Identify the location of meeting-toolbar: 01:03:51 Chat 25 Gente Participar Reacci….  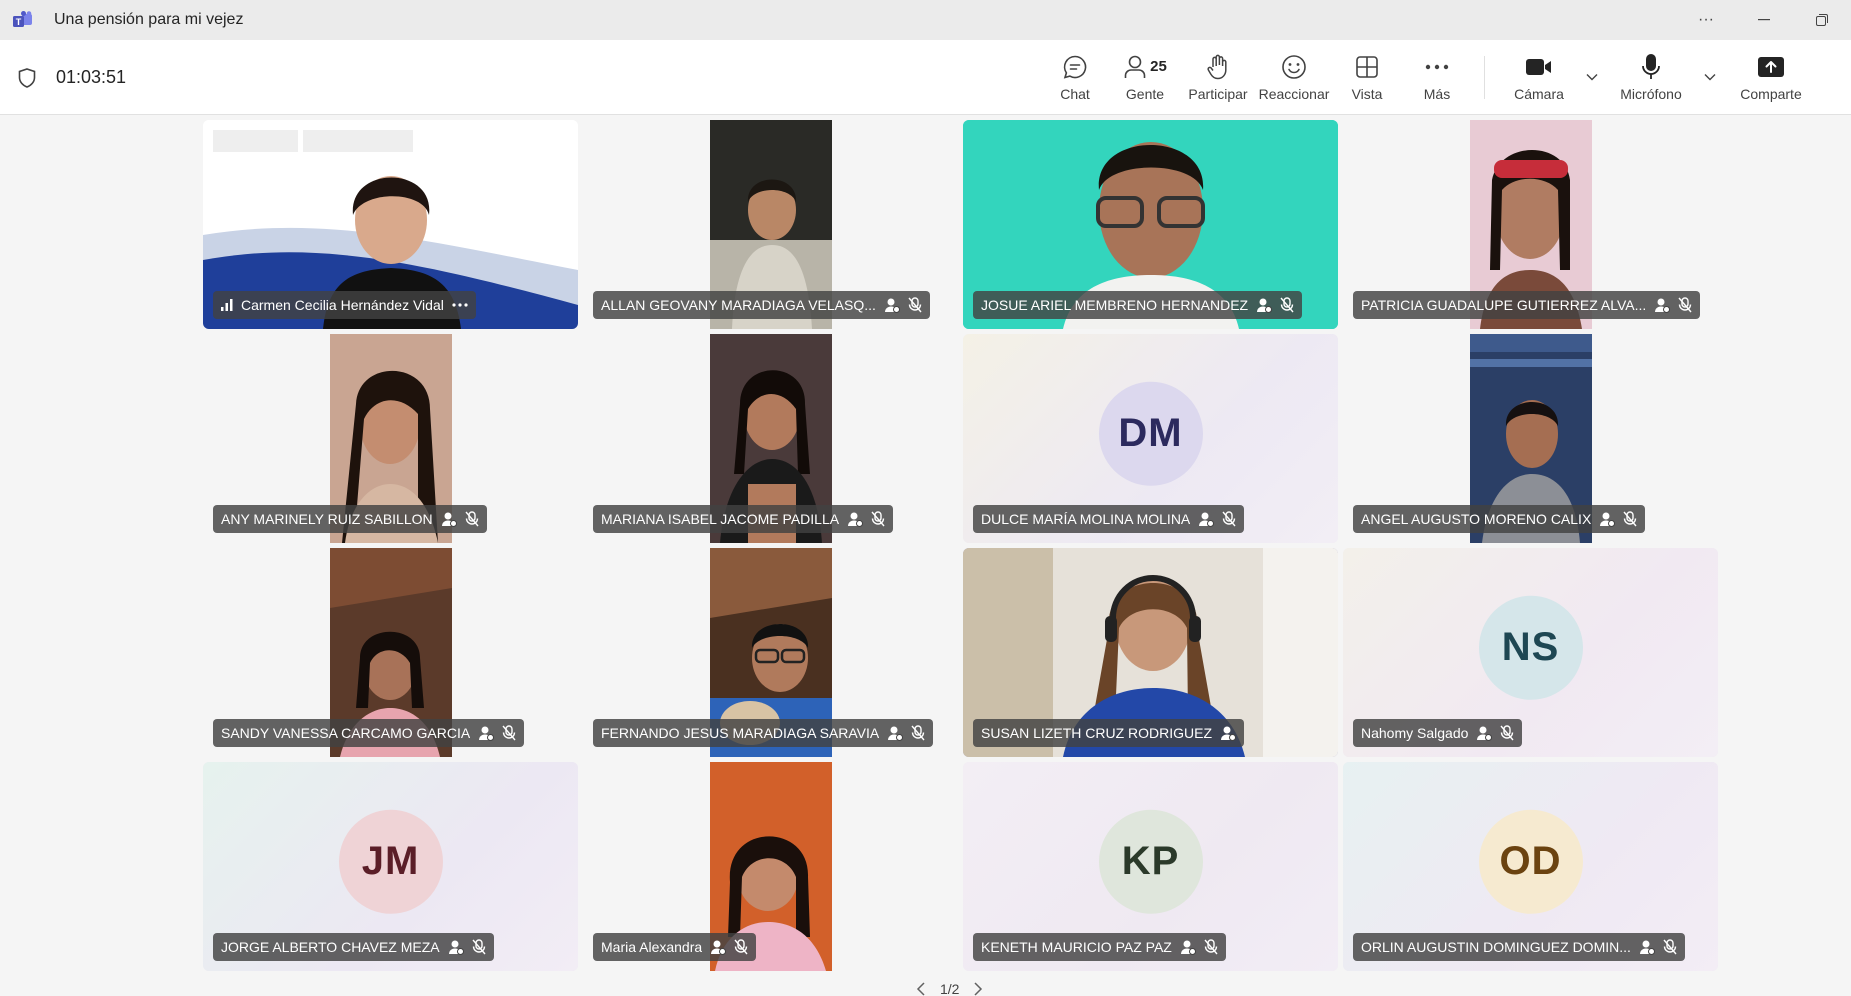
(925, 77).